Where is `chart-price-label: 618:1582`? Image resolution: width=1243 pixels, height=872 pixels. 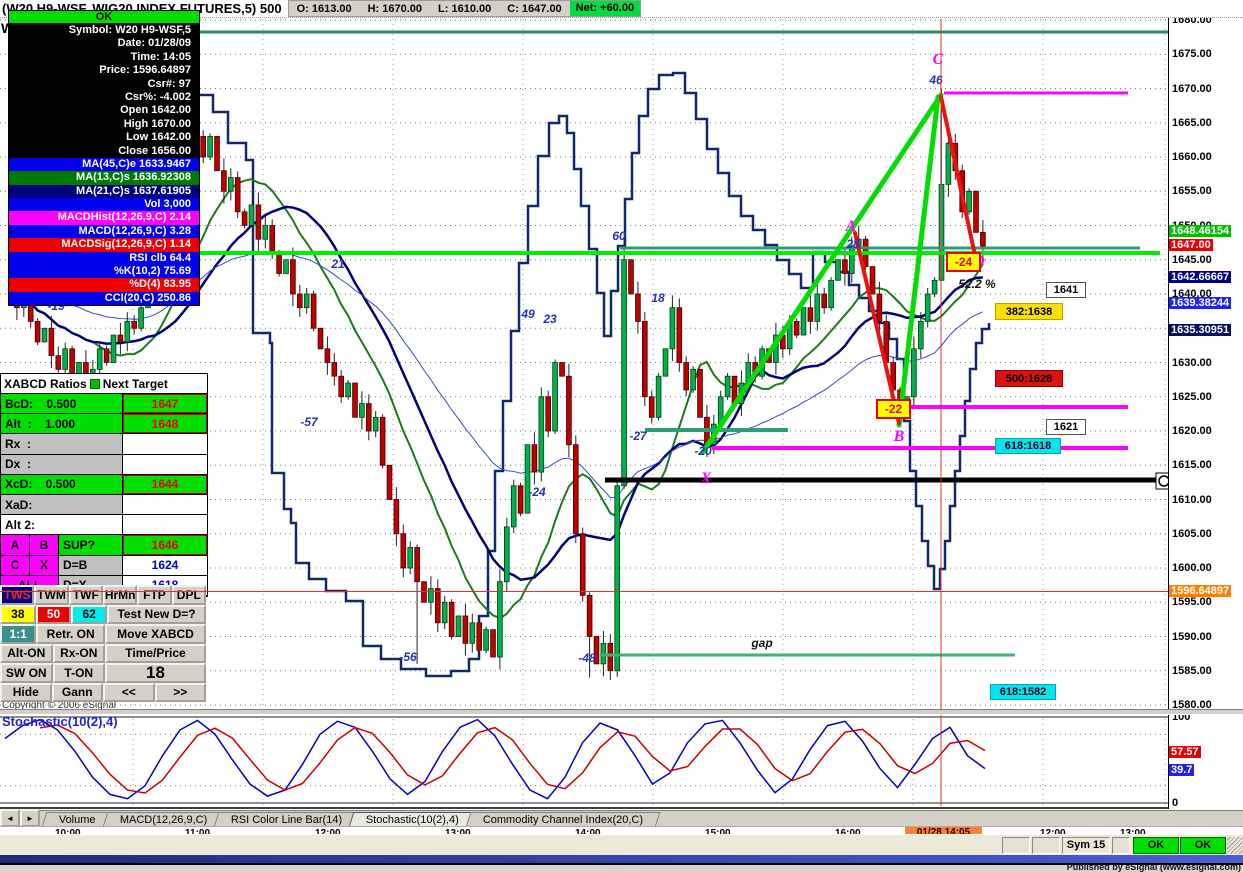 chart-price-label: 618:1582 is located at coordinates (1023, 692).